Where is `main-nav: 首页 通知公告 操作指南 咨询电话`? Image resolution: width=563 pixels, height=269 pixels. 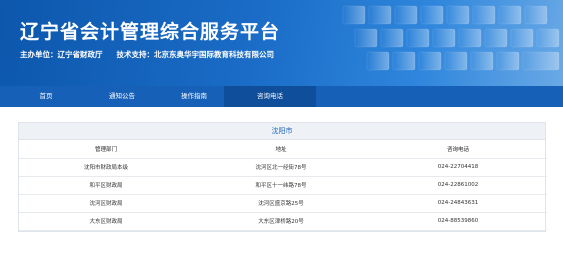
main-nav: 首页 通知公告 操作指南 咨询电话 is located at coordinates (281, 96).